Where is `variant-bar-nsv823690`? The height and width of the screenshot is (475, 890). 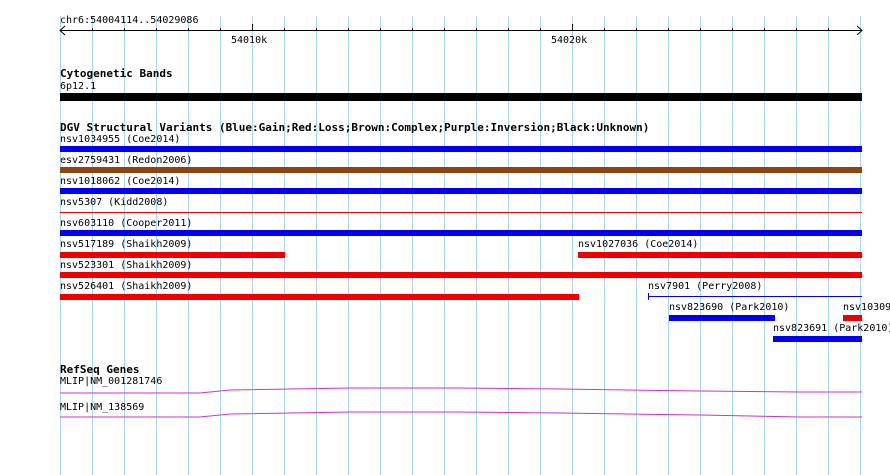 variant-bar-nsv823690 is located at coordinates (722, 318).